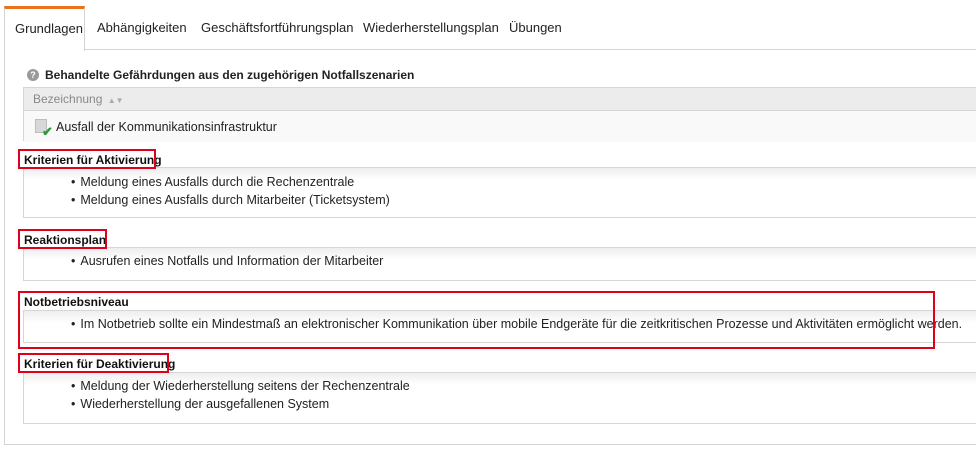  What do you see at coordinates (33, 75) in the screenshot?
I see `help-icon: ?` at bounding box center [33, 75].